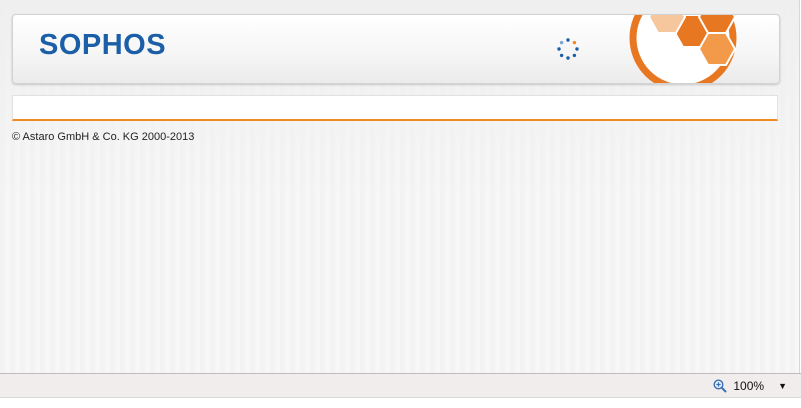 The height and width of the screenshot is (408, 801). I want to click on navigation-bar, so click(395, 108).